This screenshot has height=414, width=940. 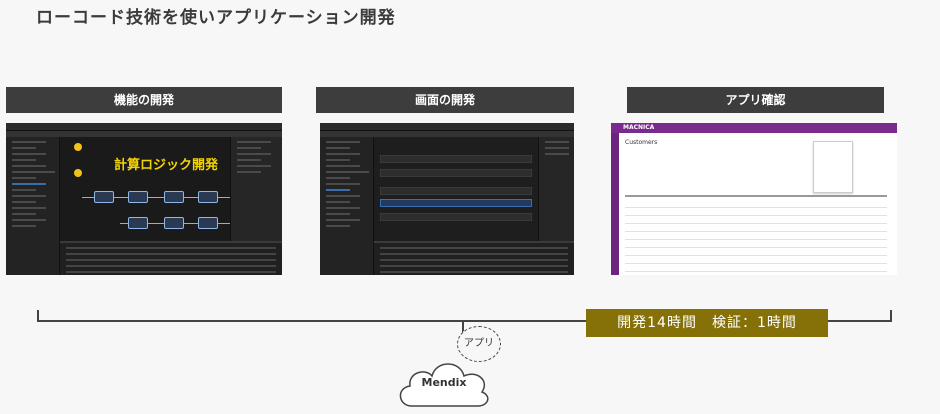 What do you see at coordinates (754, 128) in the screenshot?
I see `app-top-bar: MACNICA` at bounding box center [754, 128].